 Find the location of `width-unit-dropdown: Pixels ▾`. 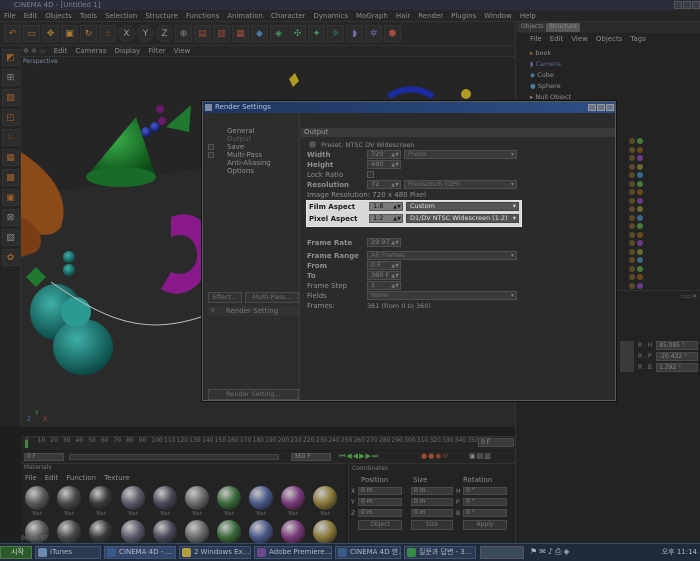

width-unit-dropdown: Pixels ▾ is located at coordinates (460, 154).